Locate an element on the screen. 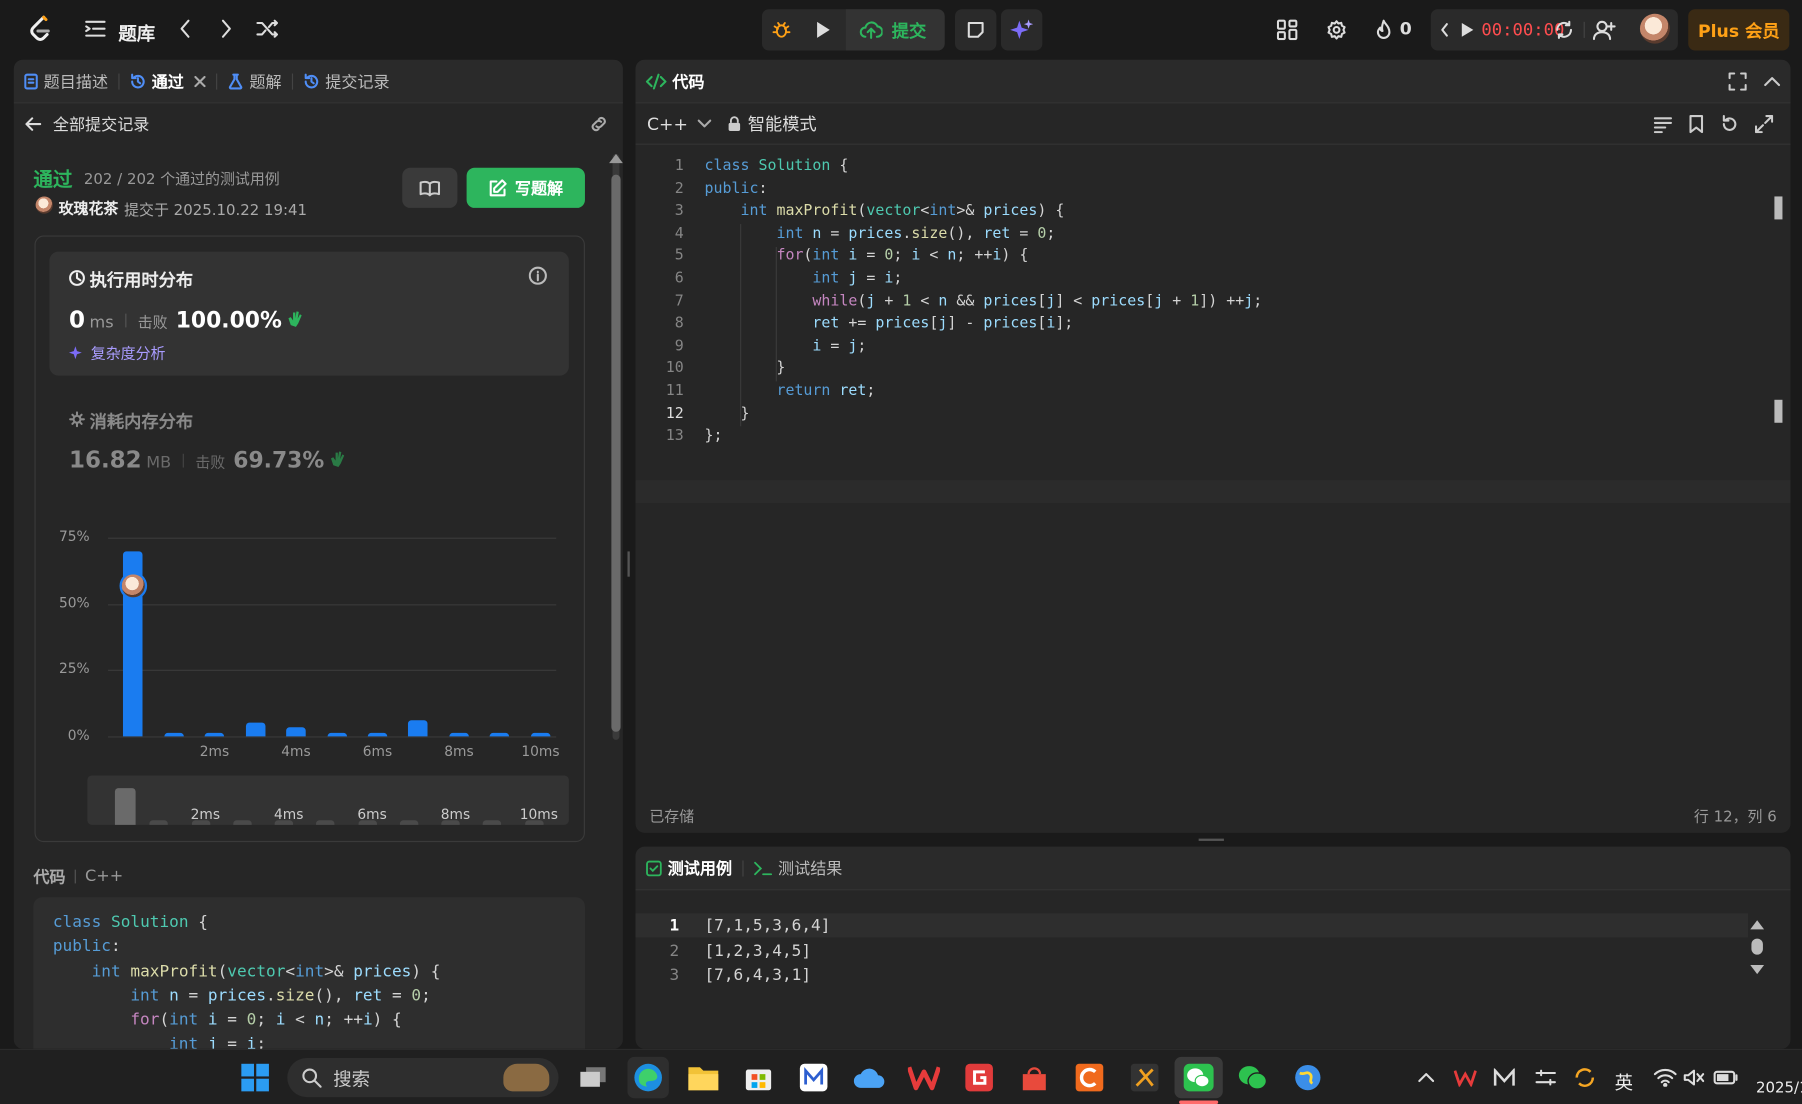 Image resolution: width=1802 pixels, height=1104 pixels. mail-tray-icon is located at coordinates (1504, 1078).